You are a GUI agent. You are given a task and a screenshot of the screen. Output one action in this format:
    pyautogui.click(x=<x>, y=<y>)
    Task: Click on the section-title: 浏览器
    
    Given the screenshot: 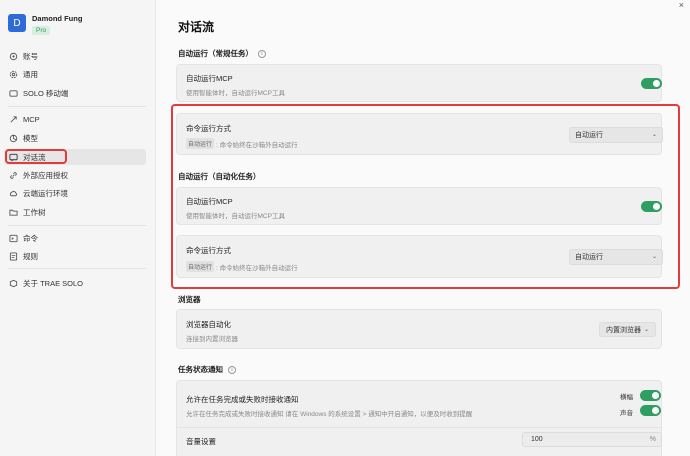 What is the action you would take?
    pyautogui.click(x=189, y=299)
    